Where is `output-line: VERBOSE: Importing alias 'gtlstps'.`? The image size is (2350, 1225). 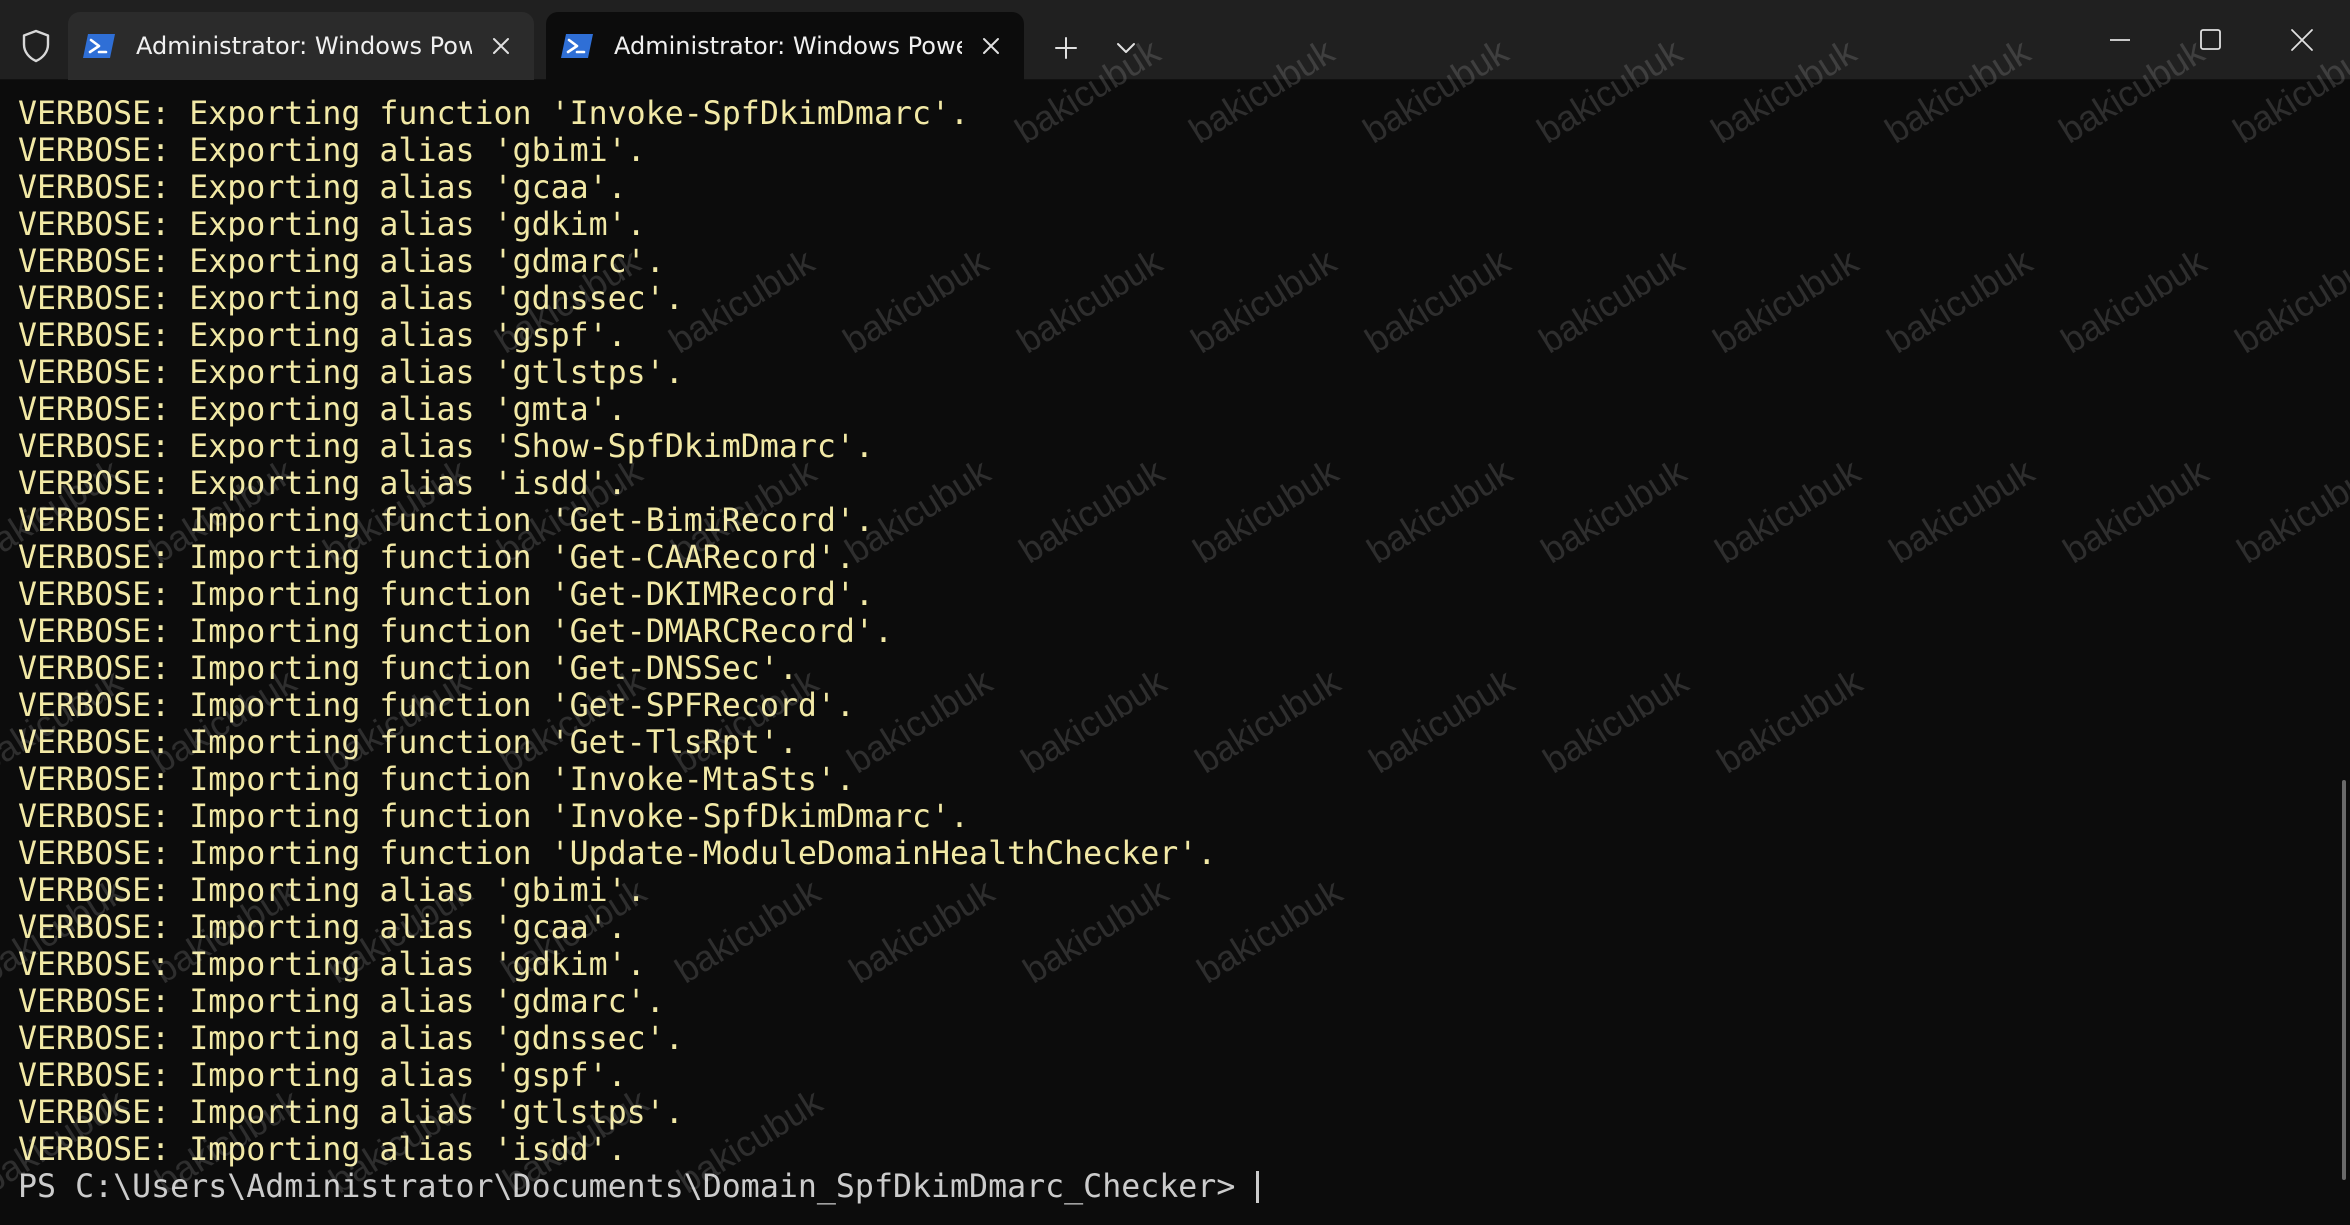
output-line: VERBOSE: Importing alias 'gtlstps'. is located at coordinates (351, 1113).